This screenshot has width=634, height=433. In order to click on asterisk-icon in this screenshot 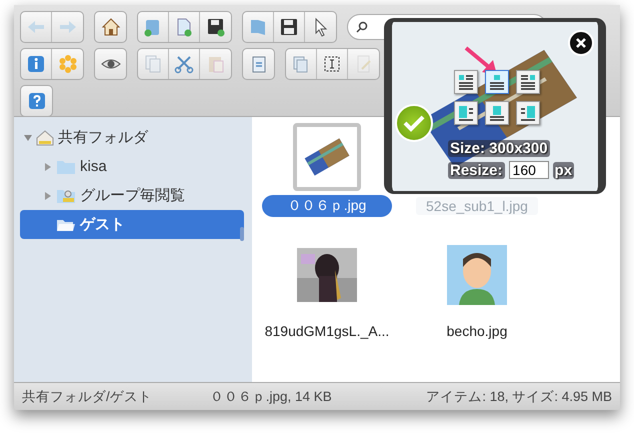, I will do `click(68, 64)`.